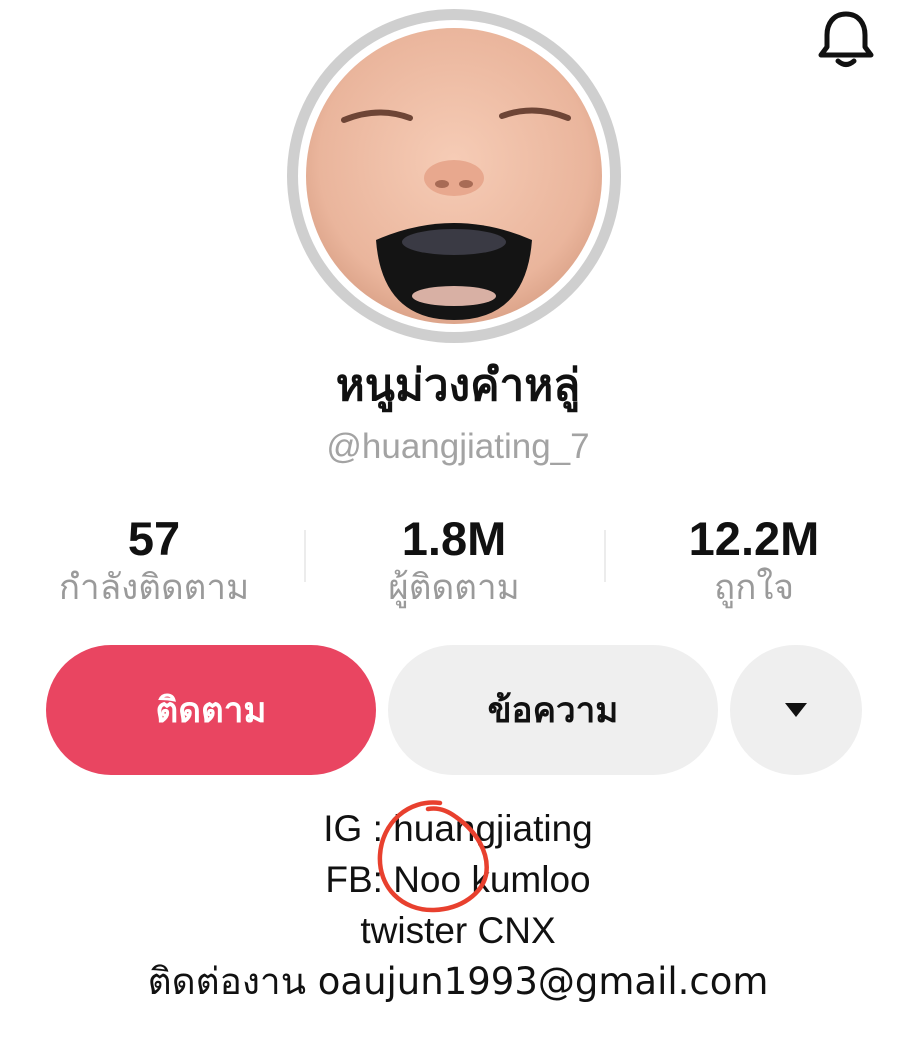  I want to click on stat-followers: 1.8M ผู้ติดตาม, so click(454, 559).